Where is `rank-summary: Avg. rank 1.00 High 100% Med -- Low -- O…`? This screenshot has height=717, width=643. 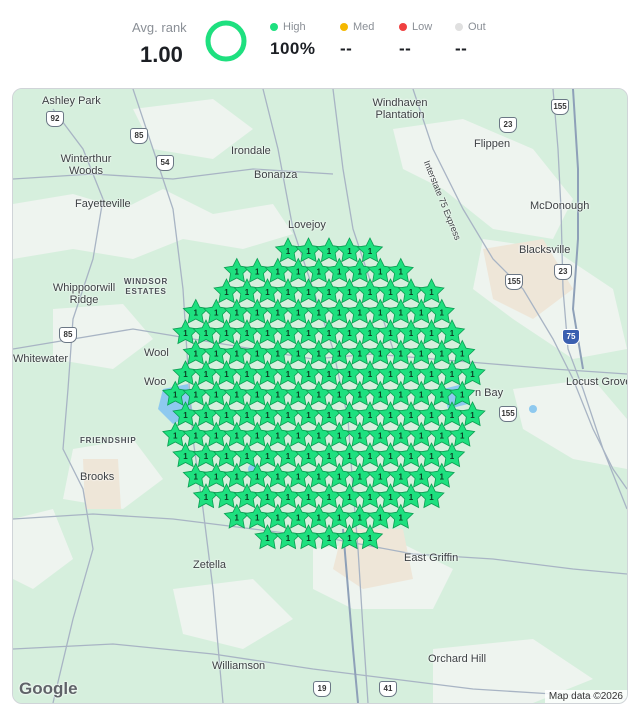
rank-summary: Avg. rank 1.00 High 100% Med -- Low -- O… is located at coordinates (321, 42).